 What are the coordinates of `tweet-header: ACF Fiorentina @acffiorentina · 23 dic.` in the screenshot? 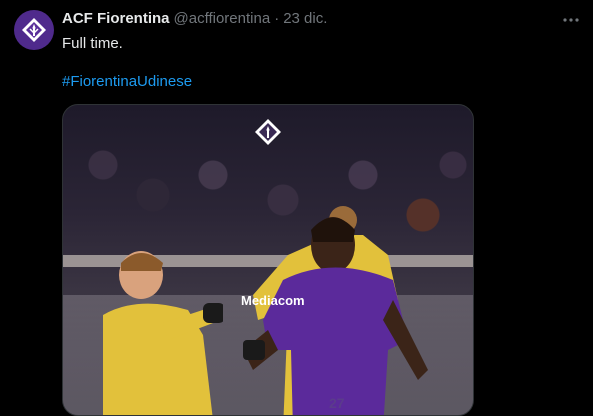 It's located at (194, 18).